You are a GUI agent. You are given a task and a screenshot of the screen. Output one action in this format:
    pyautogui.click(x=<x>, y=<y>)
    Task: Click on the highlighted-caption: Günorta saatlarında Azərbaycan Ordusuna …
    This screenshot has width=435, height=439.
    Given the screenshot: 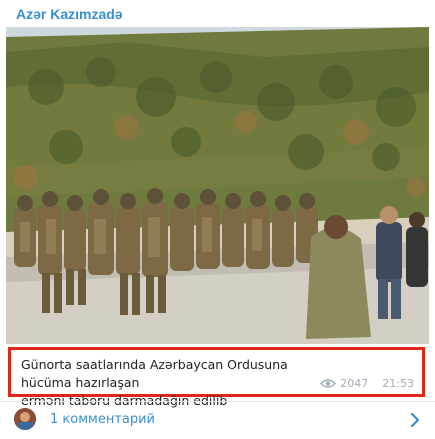 What is the action you would take?
    pyautogui.click(x=216, y=377)
    